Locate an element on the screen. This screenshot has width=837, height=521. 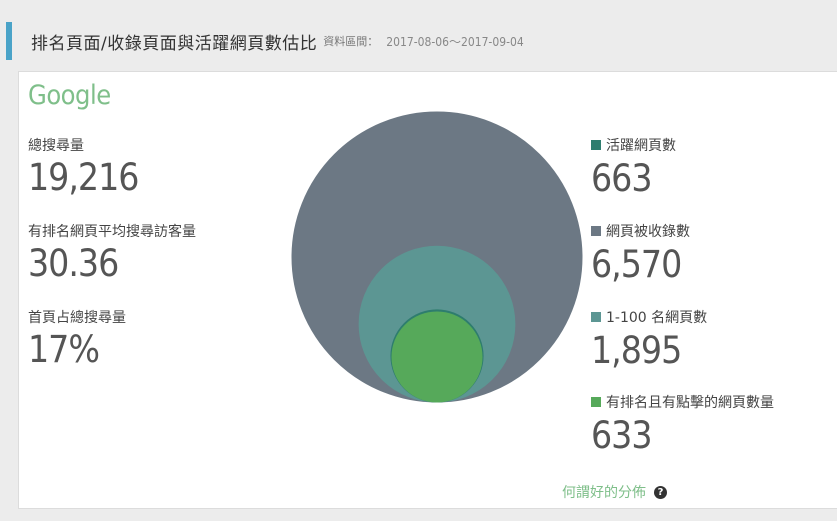
stat-value: 30.36 is located at coordinates (73, 263).